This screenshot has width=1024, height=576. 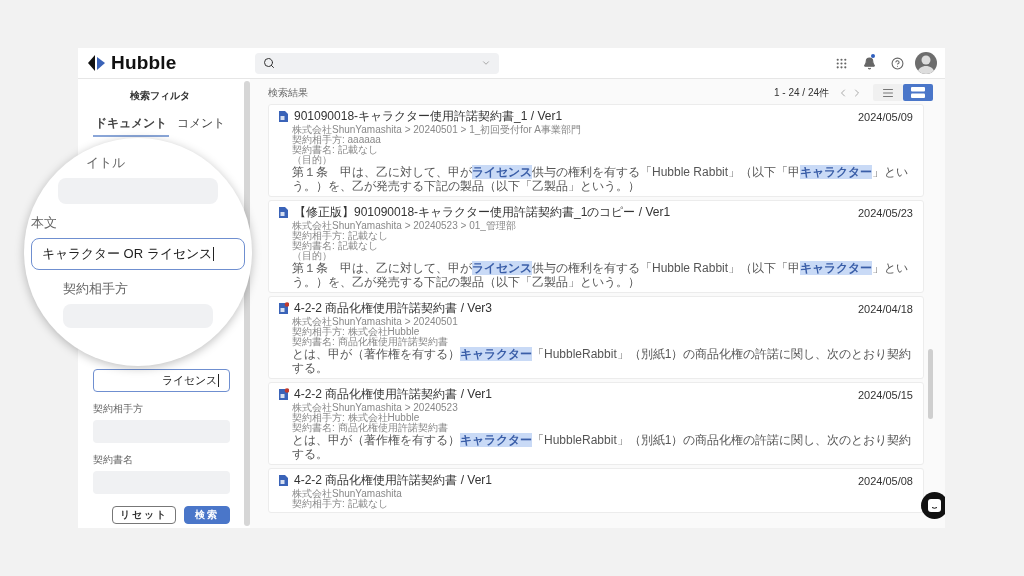 What do you see at coordinates (404, 226) in the screenshot?
I see `document-meta: 株式会社ShunYamashita > 20240523 > 01_管理部` at bounding box center [404, 226].